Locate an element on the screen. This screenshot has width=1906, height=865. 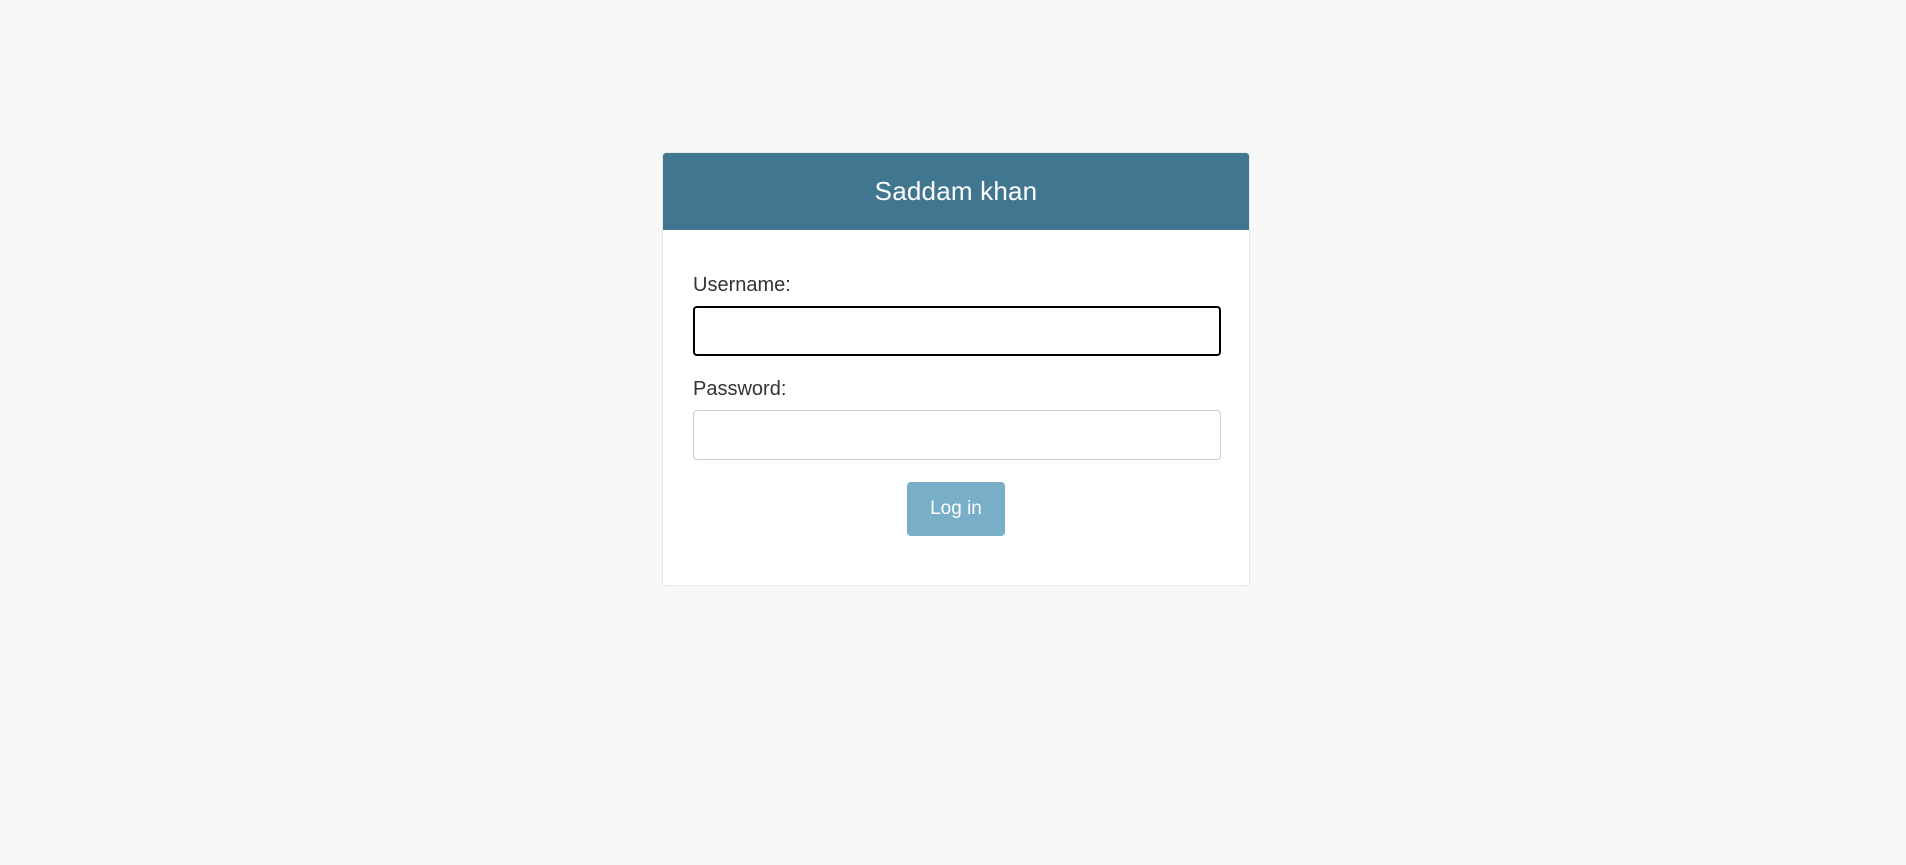
username-row: Username: is located at coordinates (957, 315).